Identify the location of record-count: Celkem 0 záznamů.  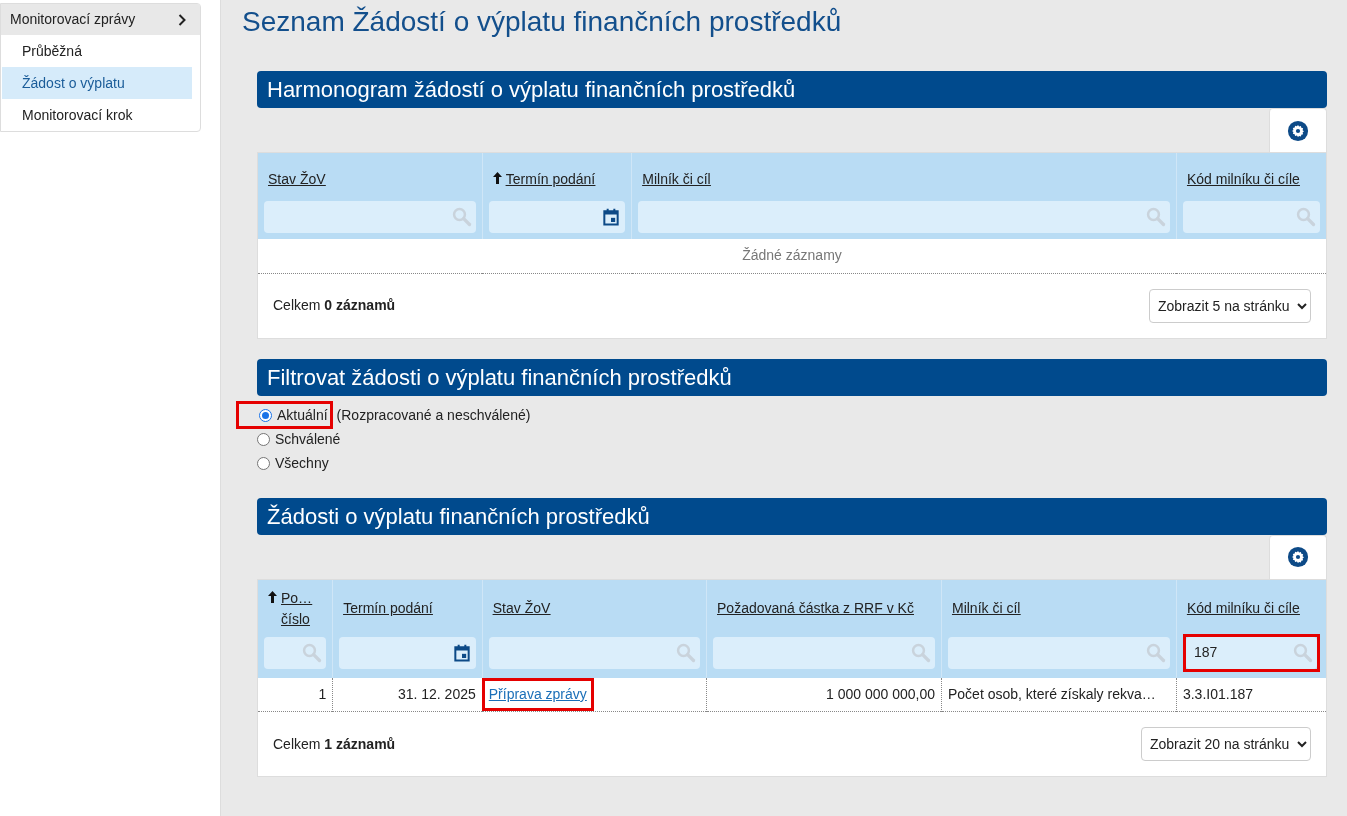
(334, 305).